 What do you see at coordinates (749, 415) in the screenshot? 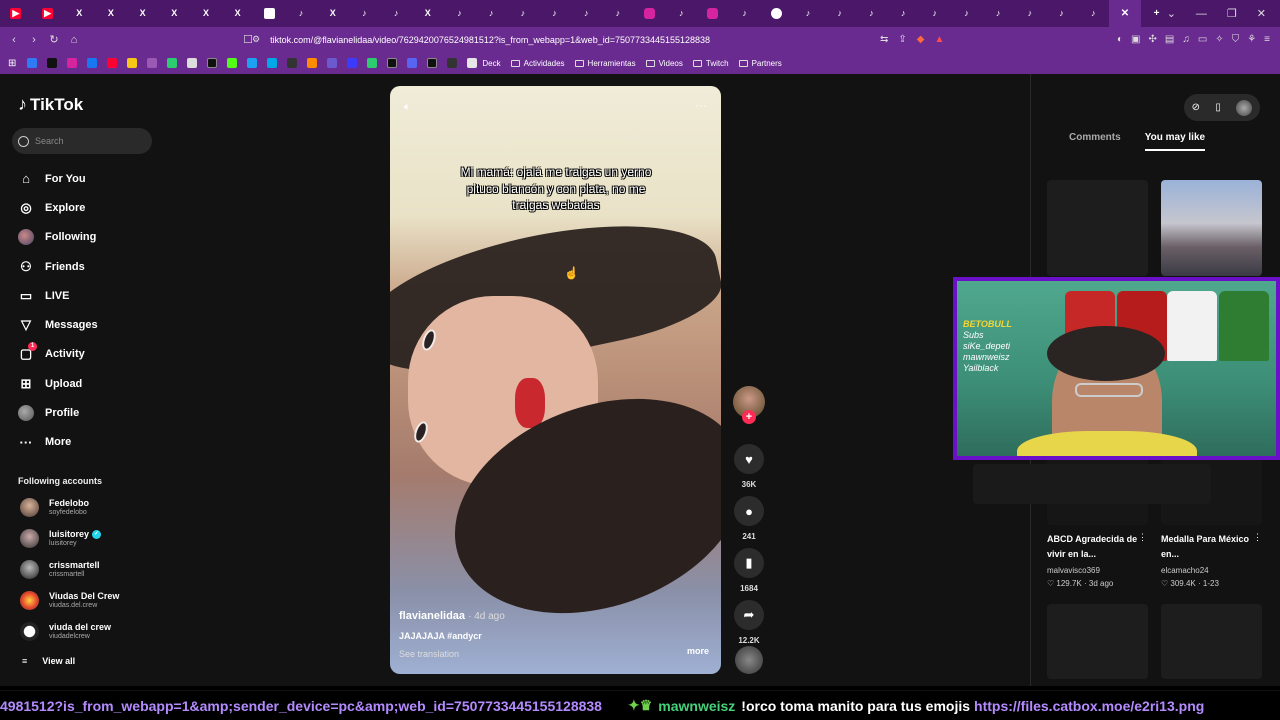
I see `creator-avatar-button: +` at bounding box center [749, 415].